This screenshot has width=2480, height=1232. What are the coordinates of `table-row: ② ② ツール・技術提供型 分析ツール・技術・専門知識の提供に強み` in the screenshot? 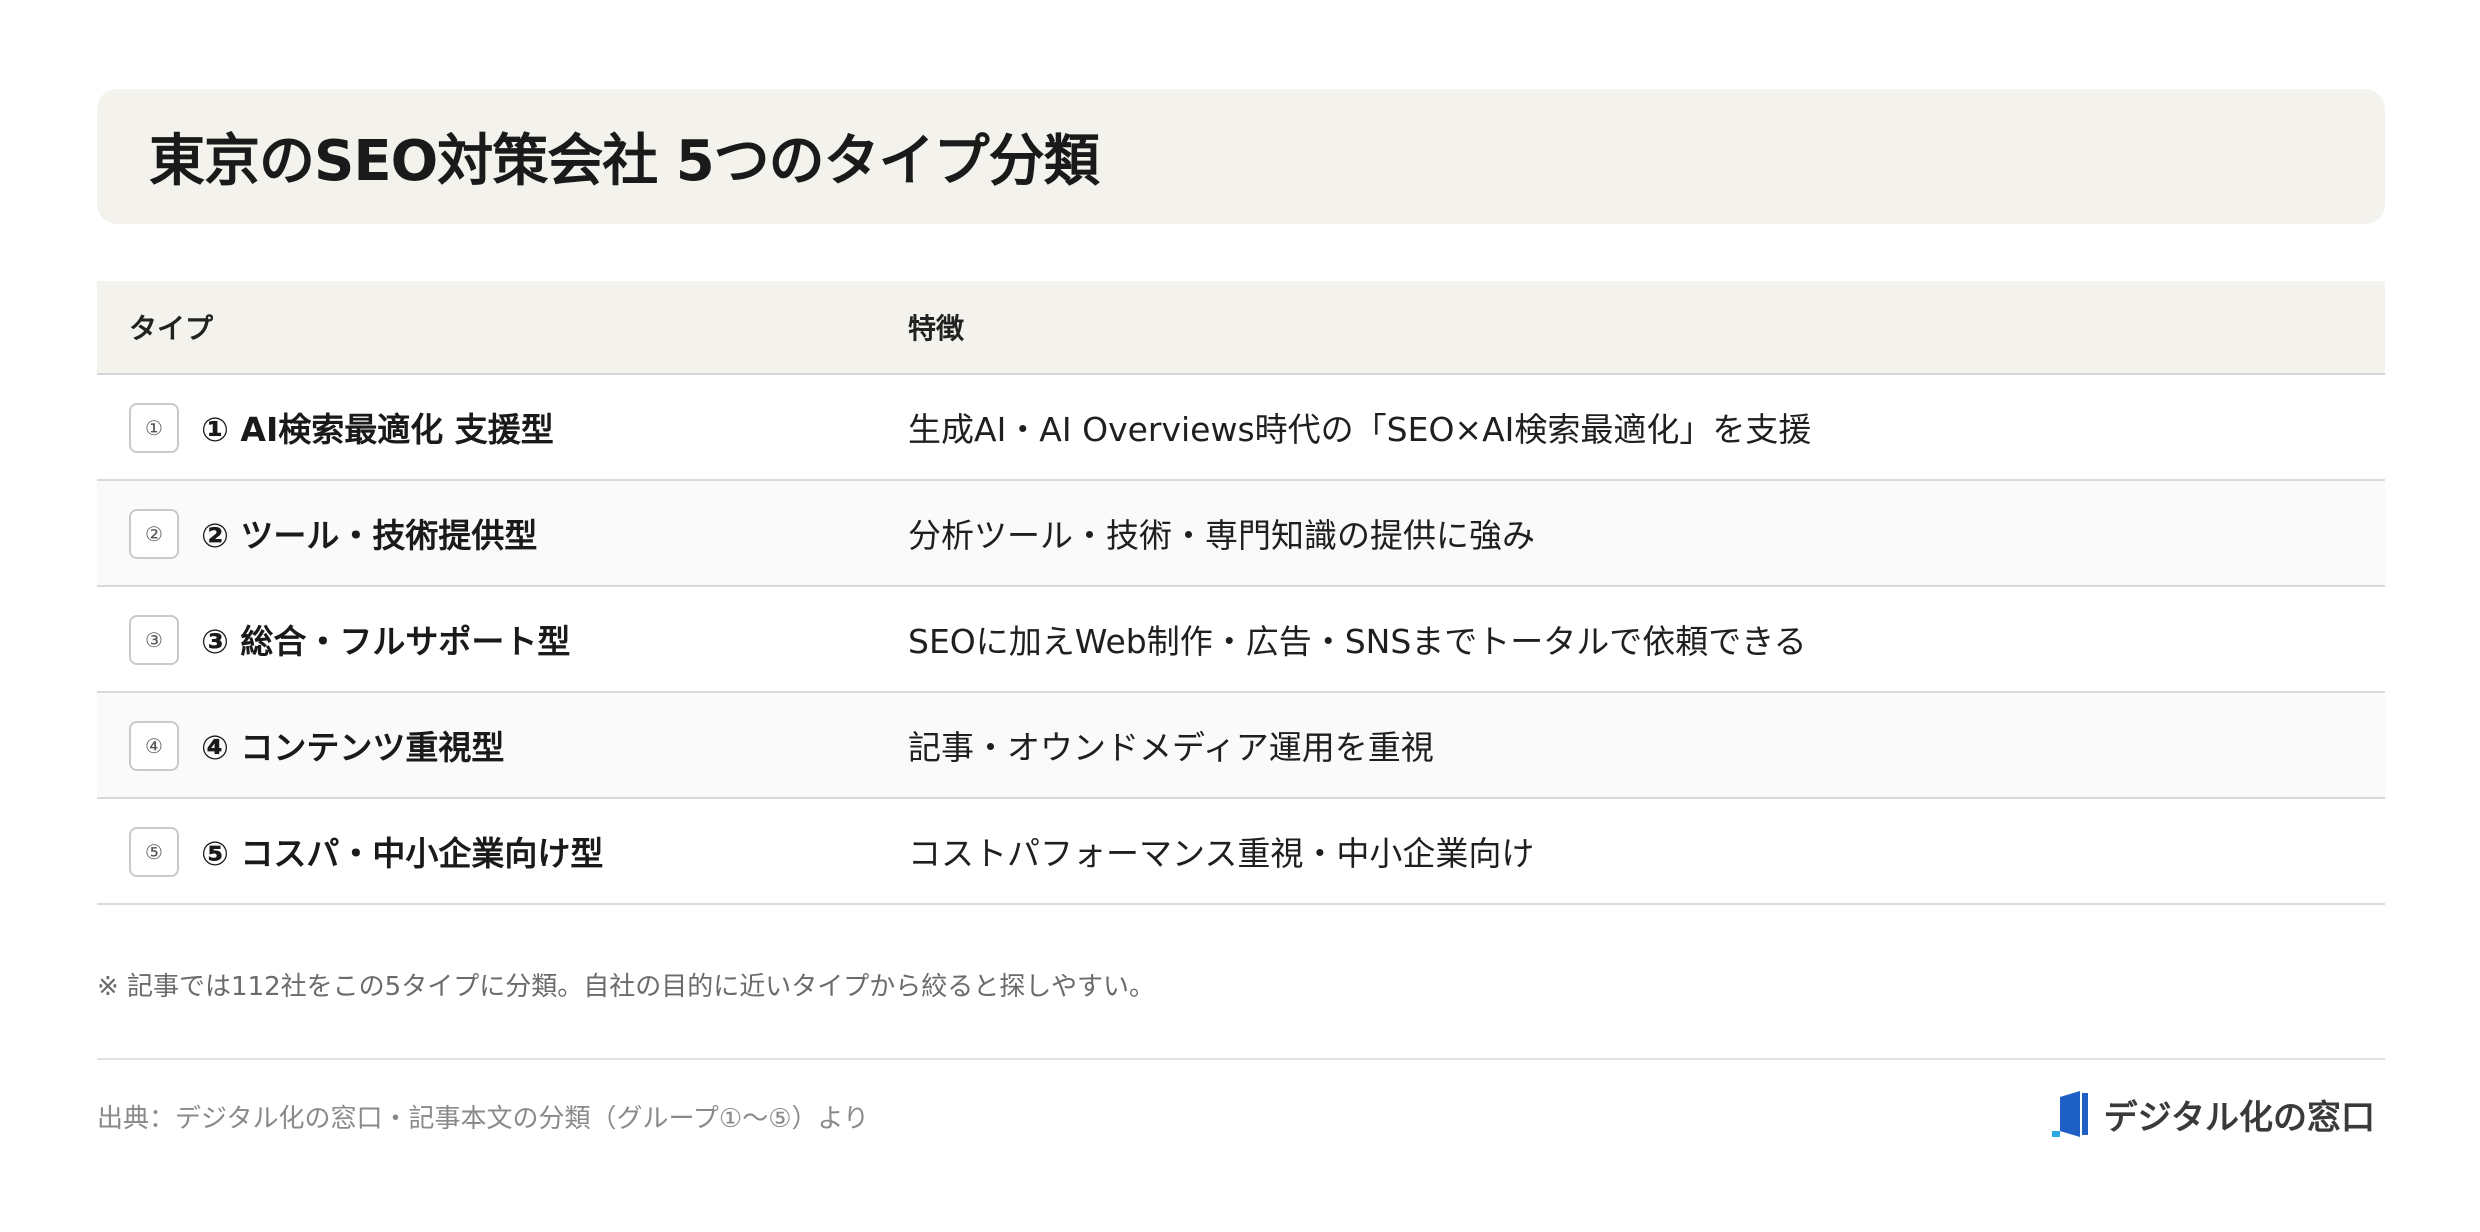 It's located at (1241, 534).